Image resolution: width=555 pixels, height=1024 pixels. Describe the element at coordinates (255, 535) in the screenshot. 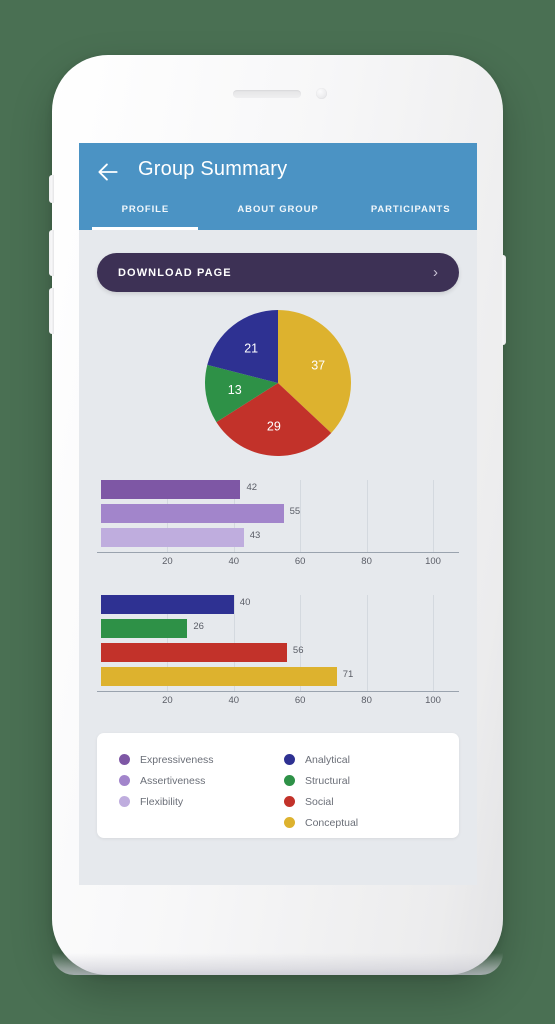

I see `bar-value-label: 43` at that location.